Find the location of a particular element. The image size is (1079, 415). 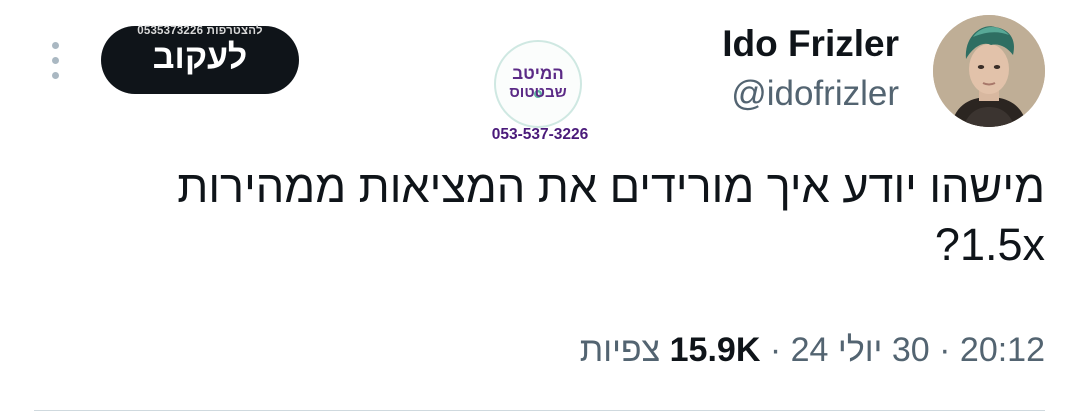

follow-button: 0535373226 להצטרפות לעקוב is located at coordinates (200, 59).